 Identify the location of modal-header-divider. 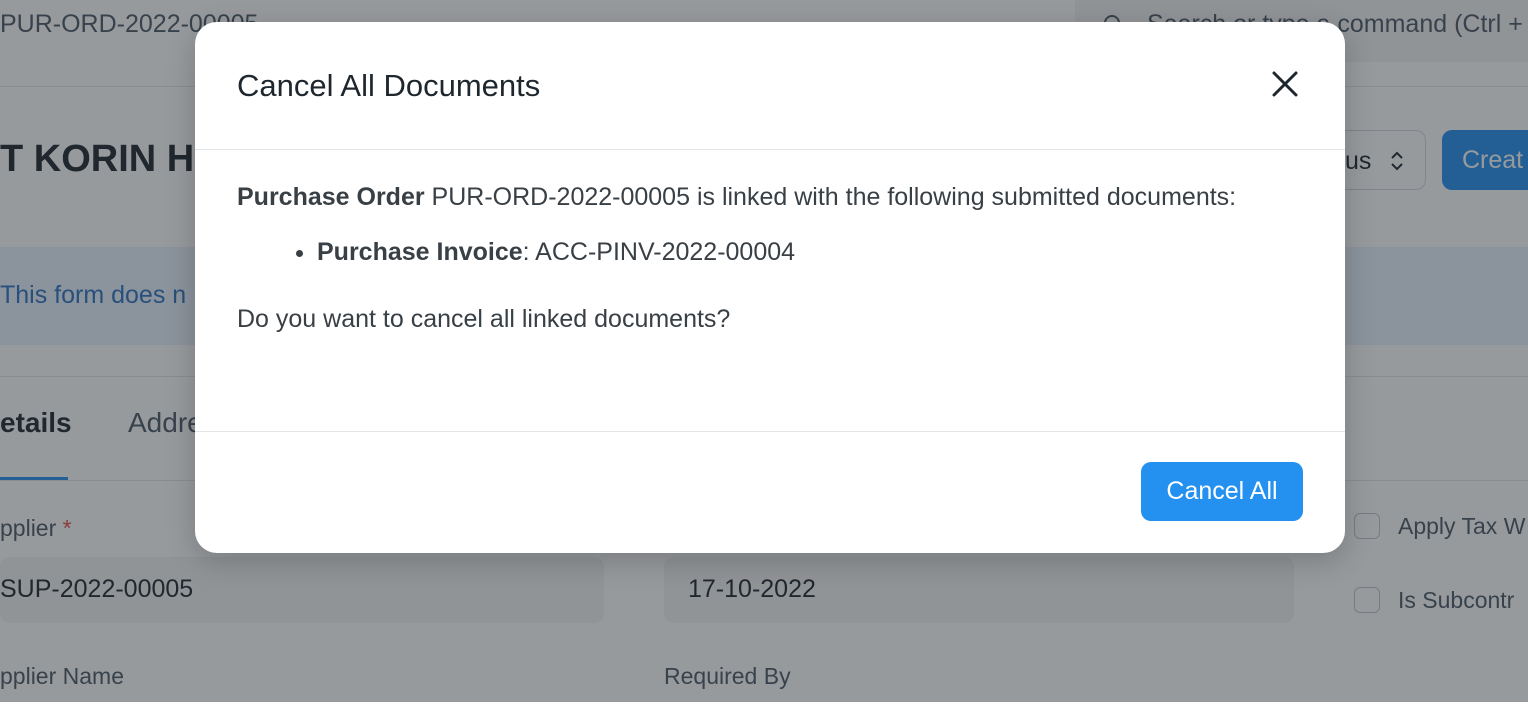
(770, 149).